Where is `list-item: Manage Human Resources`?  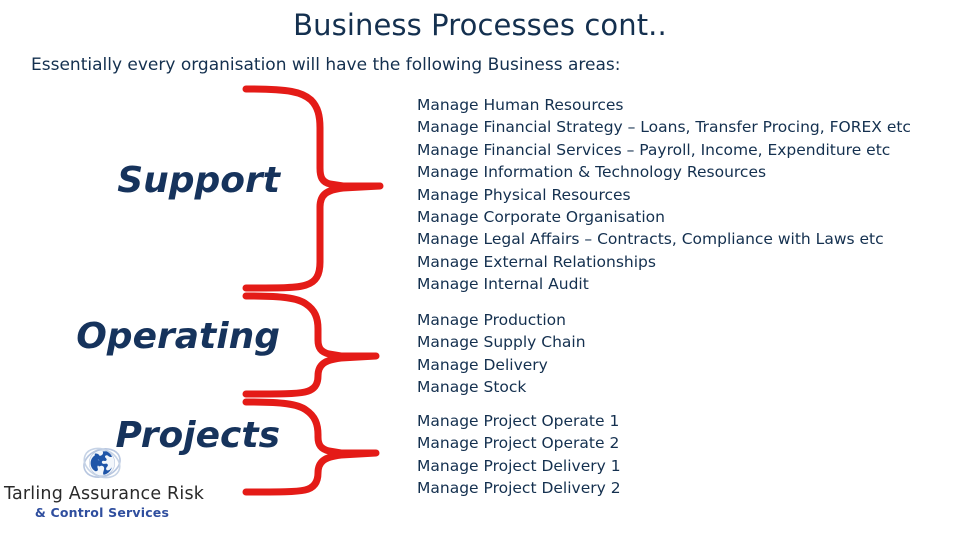
list-item: Manage Human Resources is located at coordinates (520, 105).